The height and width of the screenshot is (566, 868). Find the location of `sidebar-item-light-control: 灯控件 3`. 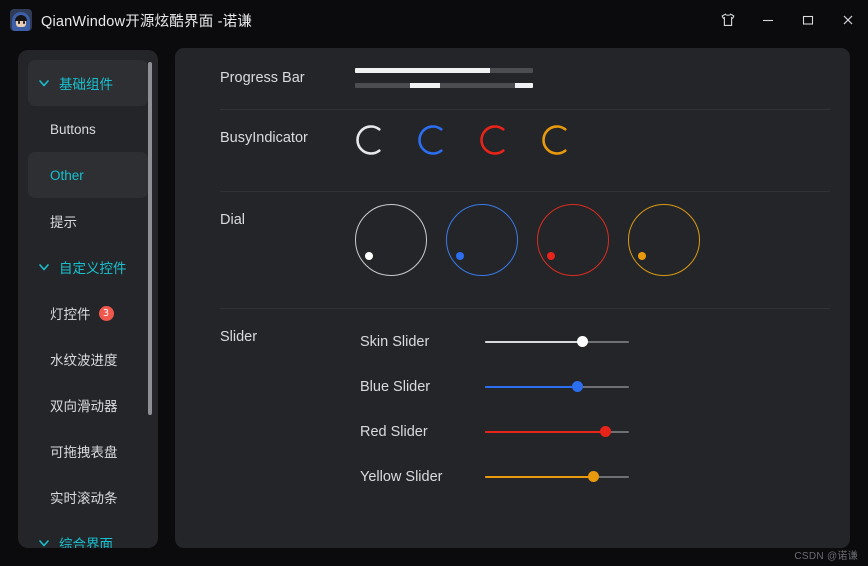

sidebar-item-light-control: 灯控件 3 is located at coordinates (88, 313).